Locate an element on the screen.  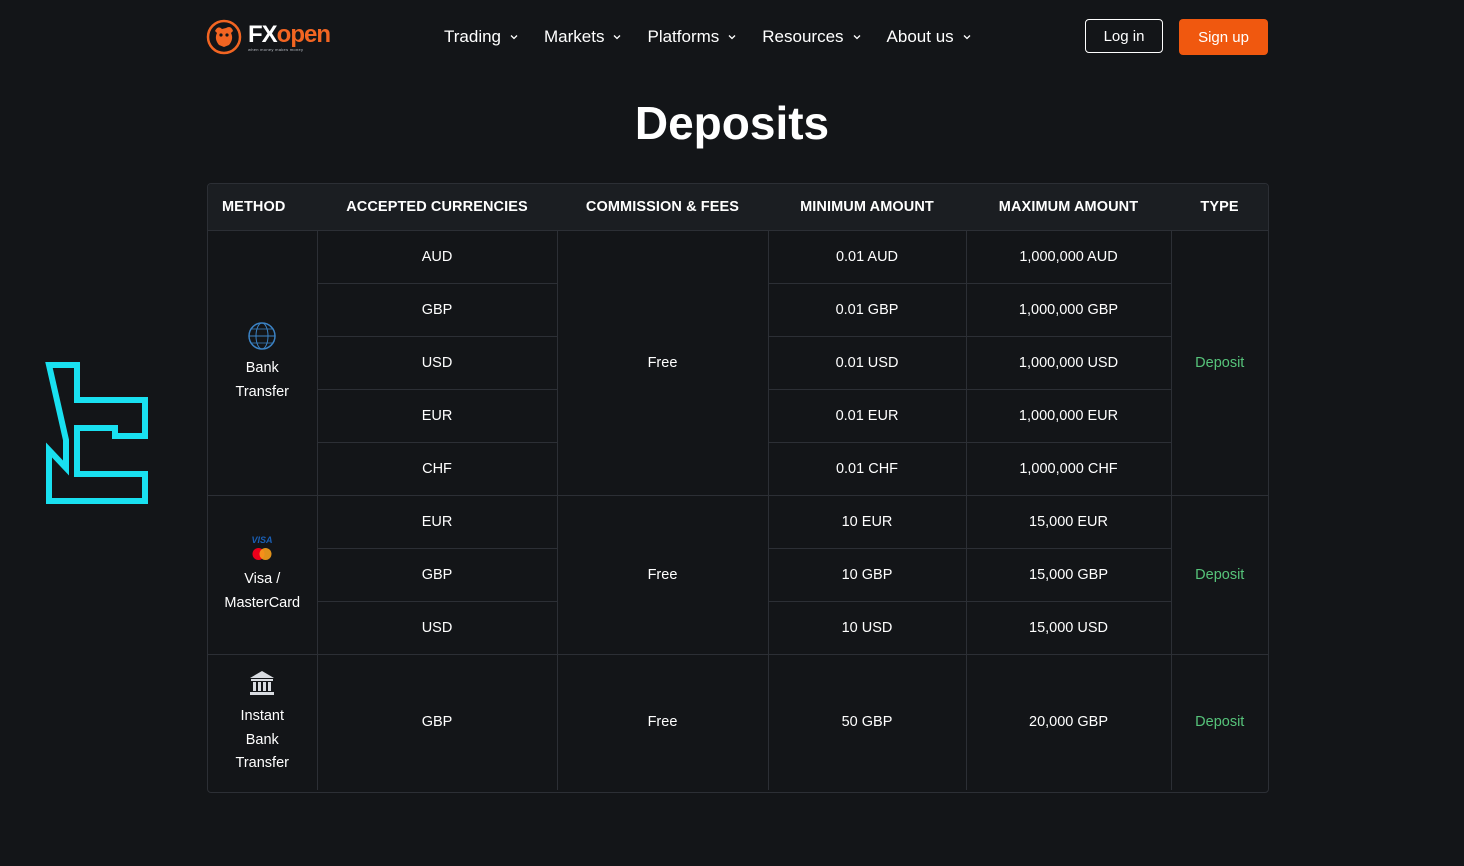
login-button: Log in is located at coordinates (1124, 36).